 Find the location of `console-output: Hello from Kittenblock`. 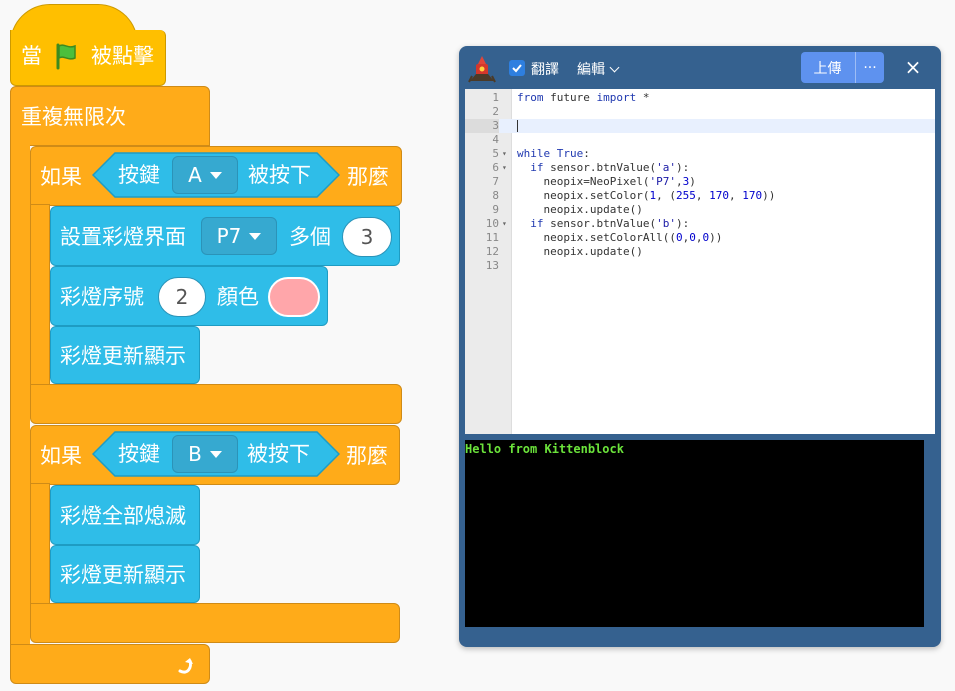

console-output: Hello from Kittenblock is located at coordinates (694, 533).